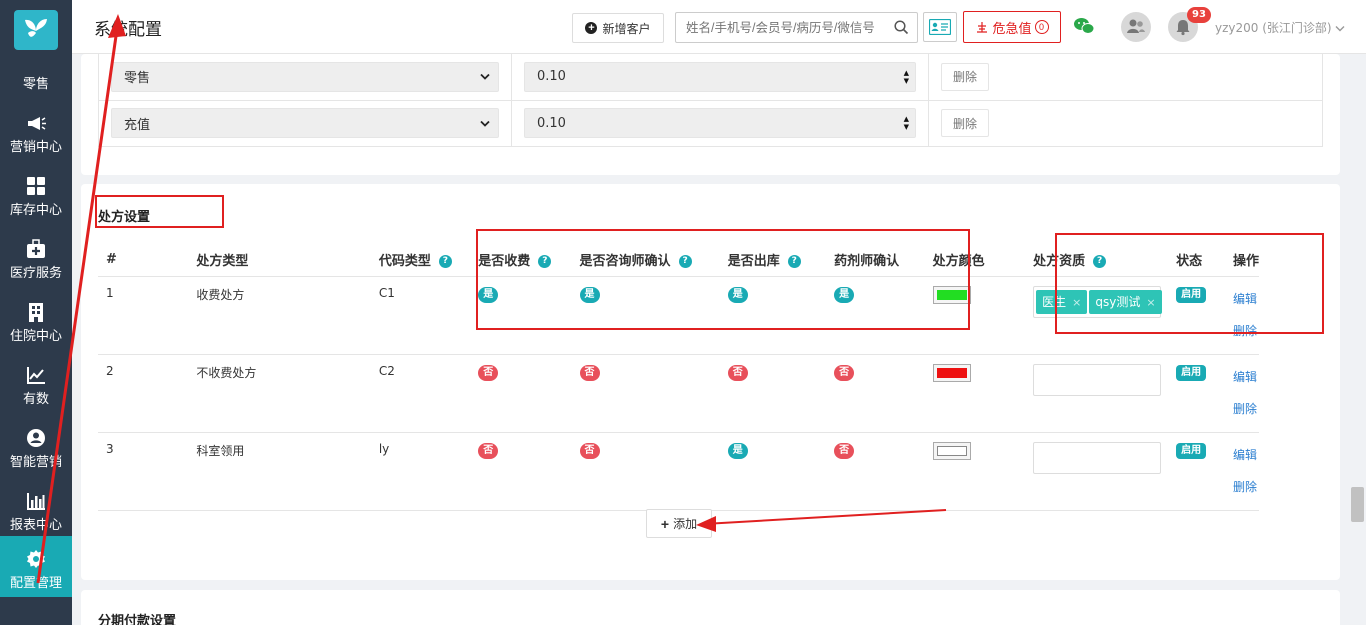 This screenshot has height=625, width=1366. Describe the element at coordinates (645, 260) in the screenshot. I see `col-consultant: 是否咨询师确认?` at that location.